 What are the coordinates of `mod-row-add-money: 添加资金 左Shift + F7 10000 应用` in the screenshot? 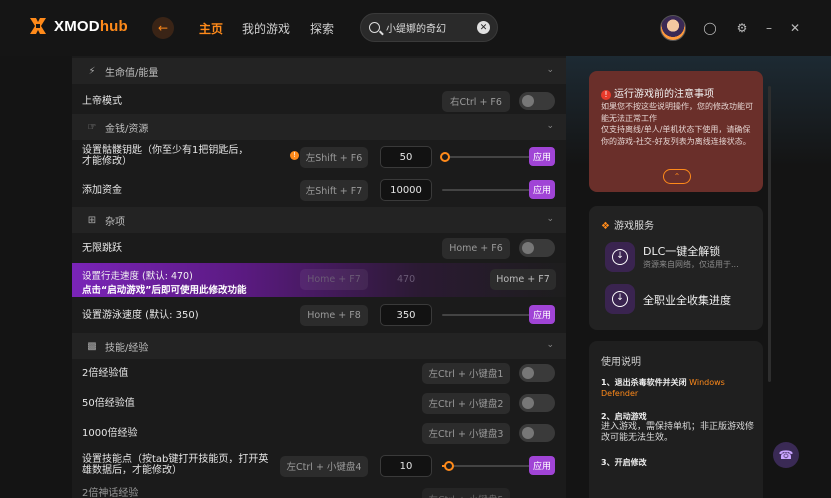 It's located at (319, 190).